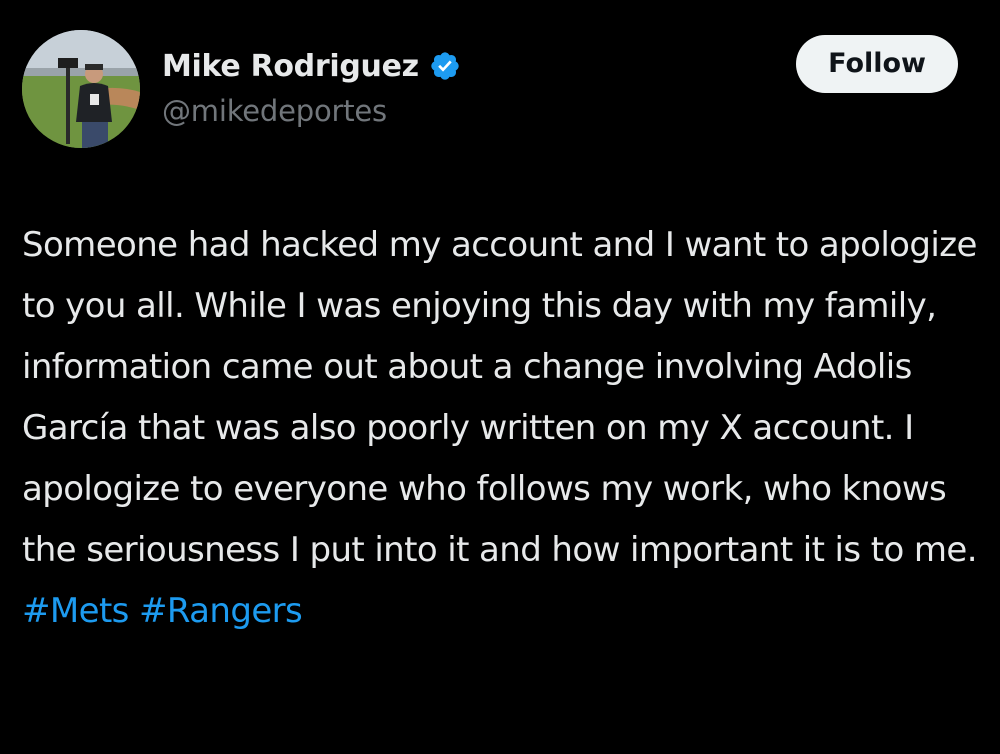 This screenshot has height=754, width=1000. I want to click on handle: @mikedeportes, so click(442, 111).